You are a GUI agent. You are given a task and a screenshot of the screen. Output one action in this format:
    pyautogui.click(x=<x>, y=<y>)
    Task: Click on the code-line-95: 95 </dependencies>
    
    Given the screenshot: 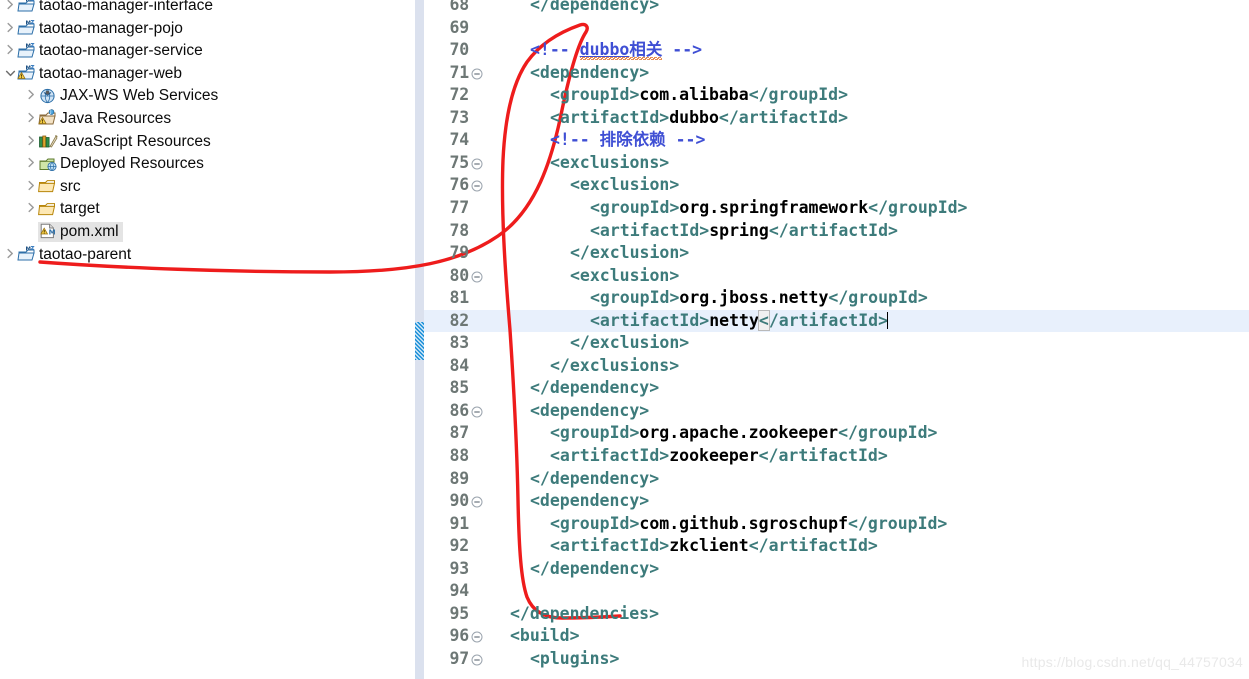 What is the action you would take?
    pyautogui.click(x=836, y=614)
    